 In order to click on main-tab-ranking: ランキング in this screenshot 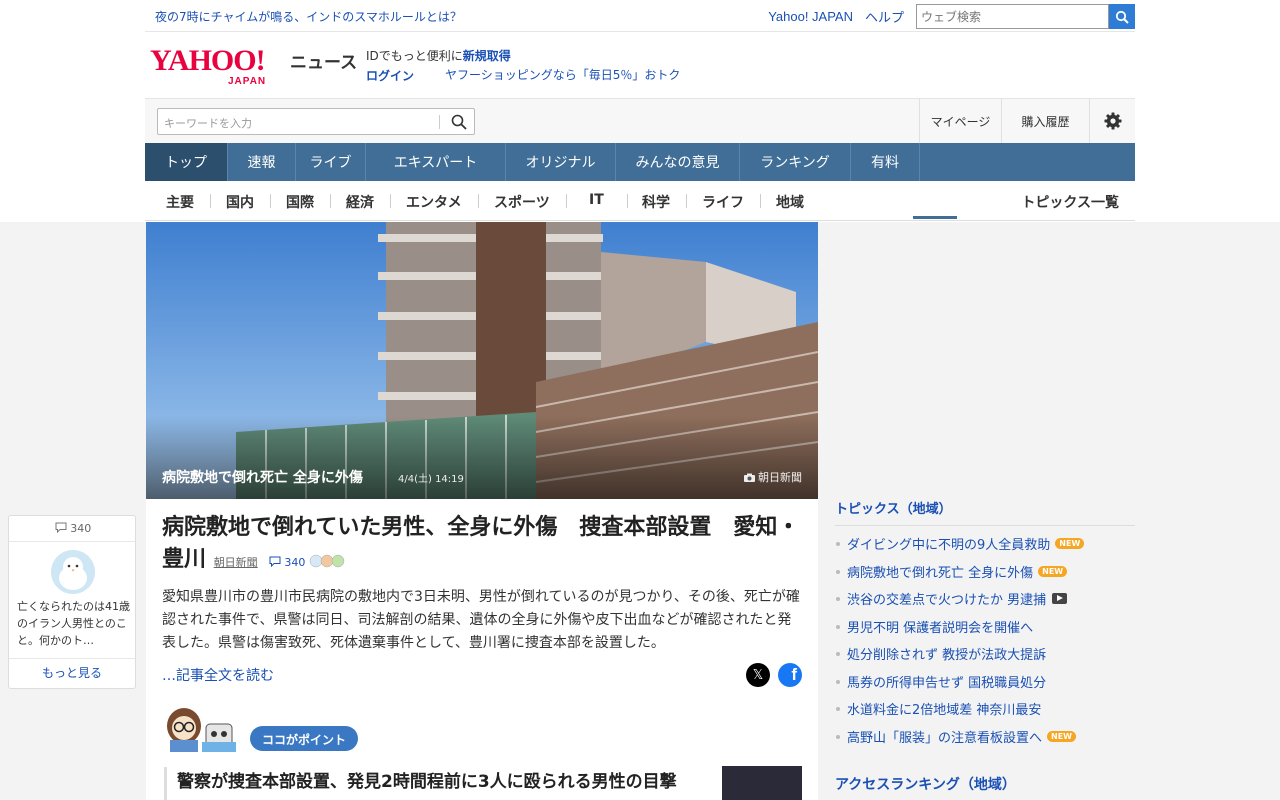, I will do `click(795, 162)`.